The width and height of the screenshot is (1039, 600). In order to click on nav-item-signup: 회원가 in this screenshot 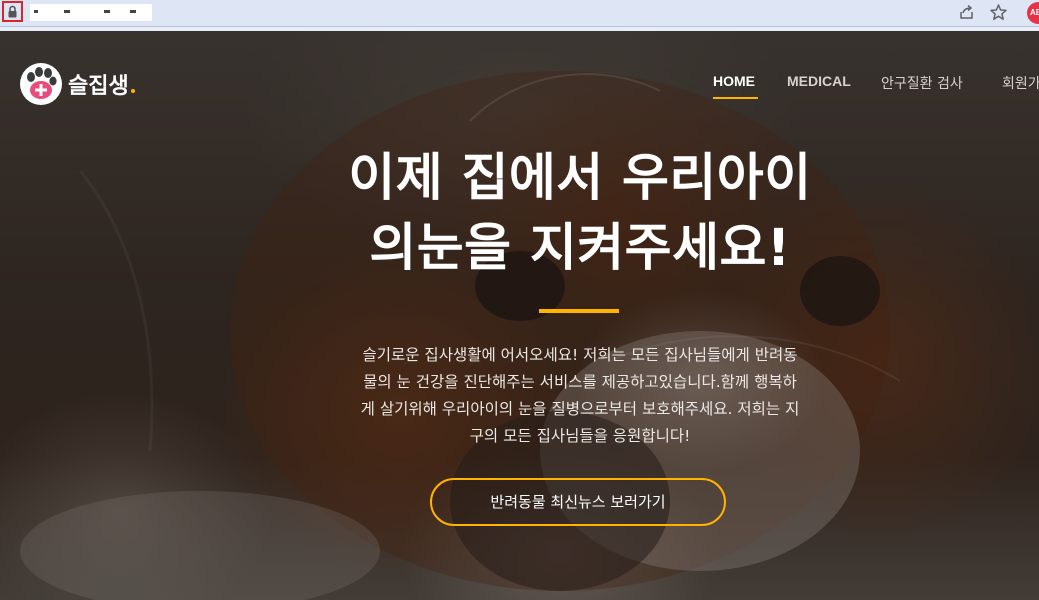, I will do `click(1020, 83)`.